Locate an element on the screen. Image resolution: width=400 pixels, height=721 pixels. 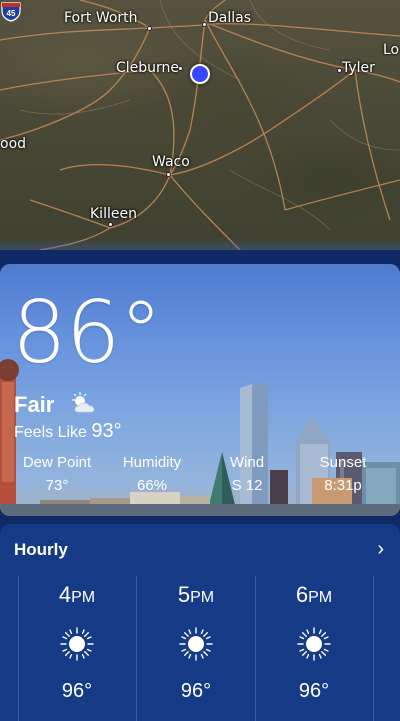
stat-label: Humidity is located at coordinates (152, 462).